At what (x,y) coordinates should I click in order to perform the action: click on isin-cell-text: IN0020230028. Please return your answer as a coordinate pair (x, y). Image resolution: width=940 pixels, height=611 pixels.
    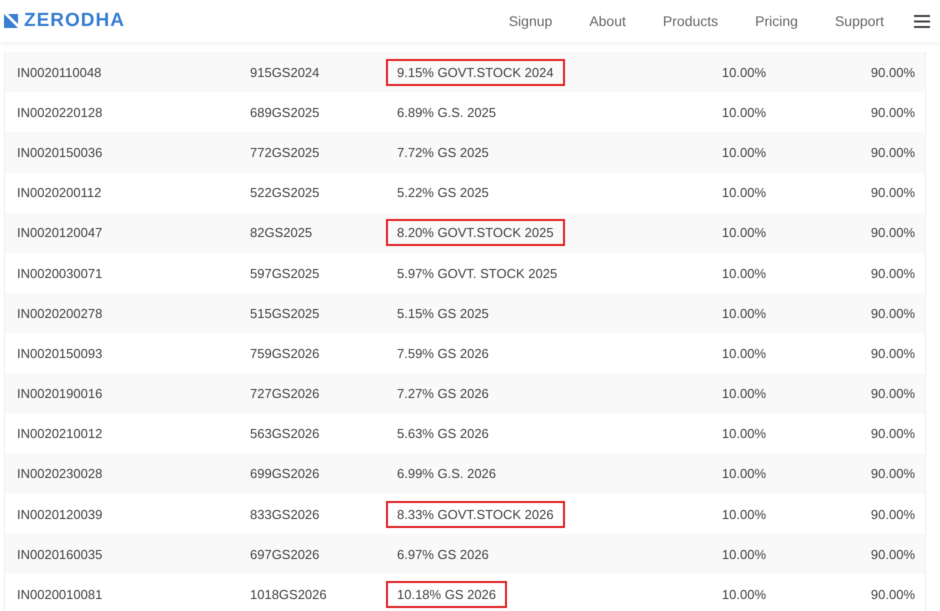
    Looking at the image, I should click on (60, 474).